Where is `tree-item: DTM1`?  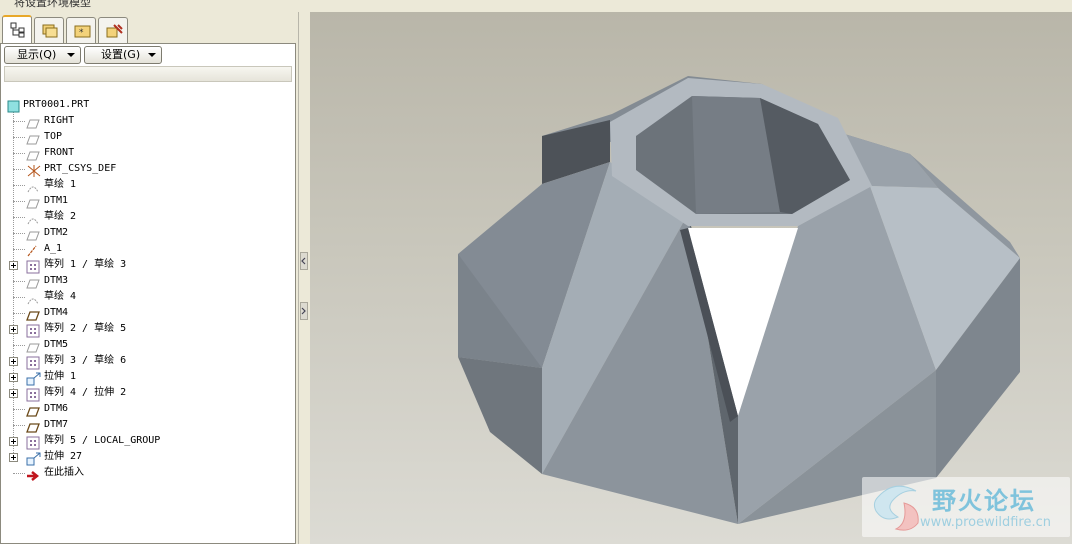
tree-item: DTM1 is located at coordinates (146, 201).